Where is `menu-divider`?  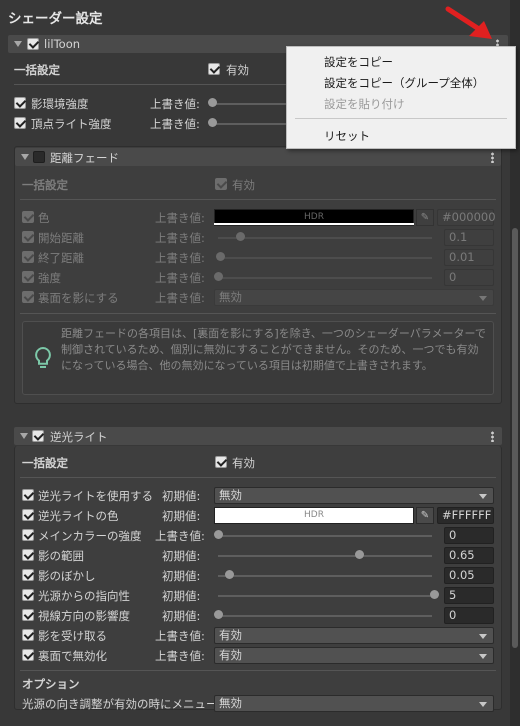 menu-divider is located at coordinates (401, 118).